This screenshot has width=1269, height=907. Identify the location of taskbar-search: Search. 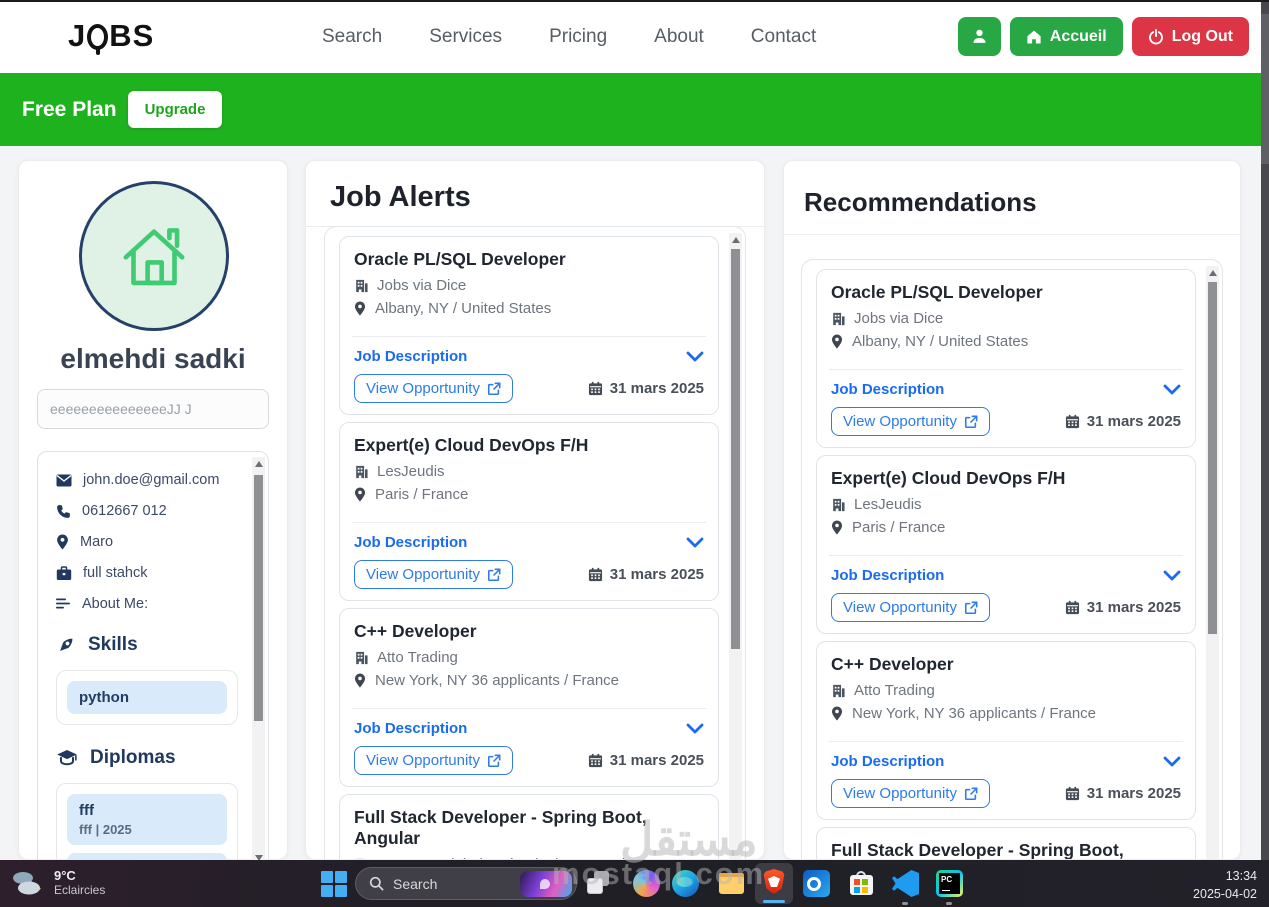
(466, 883).